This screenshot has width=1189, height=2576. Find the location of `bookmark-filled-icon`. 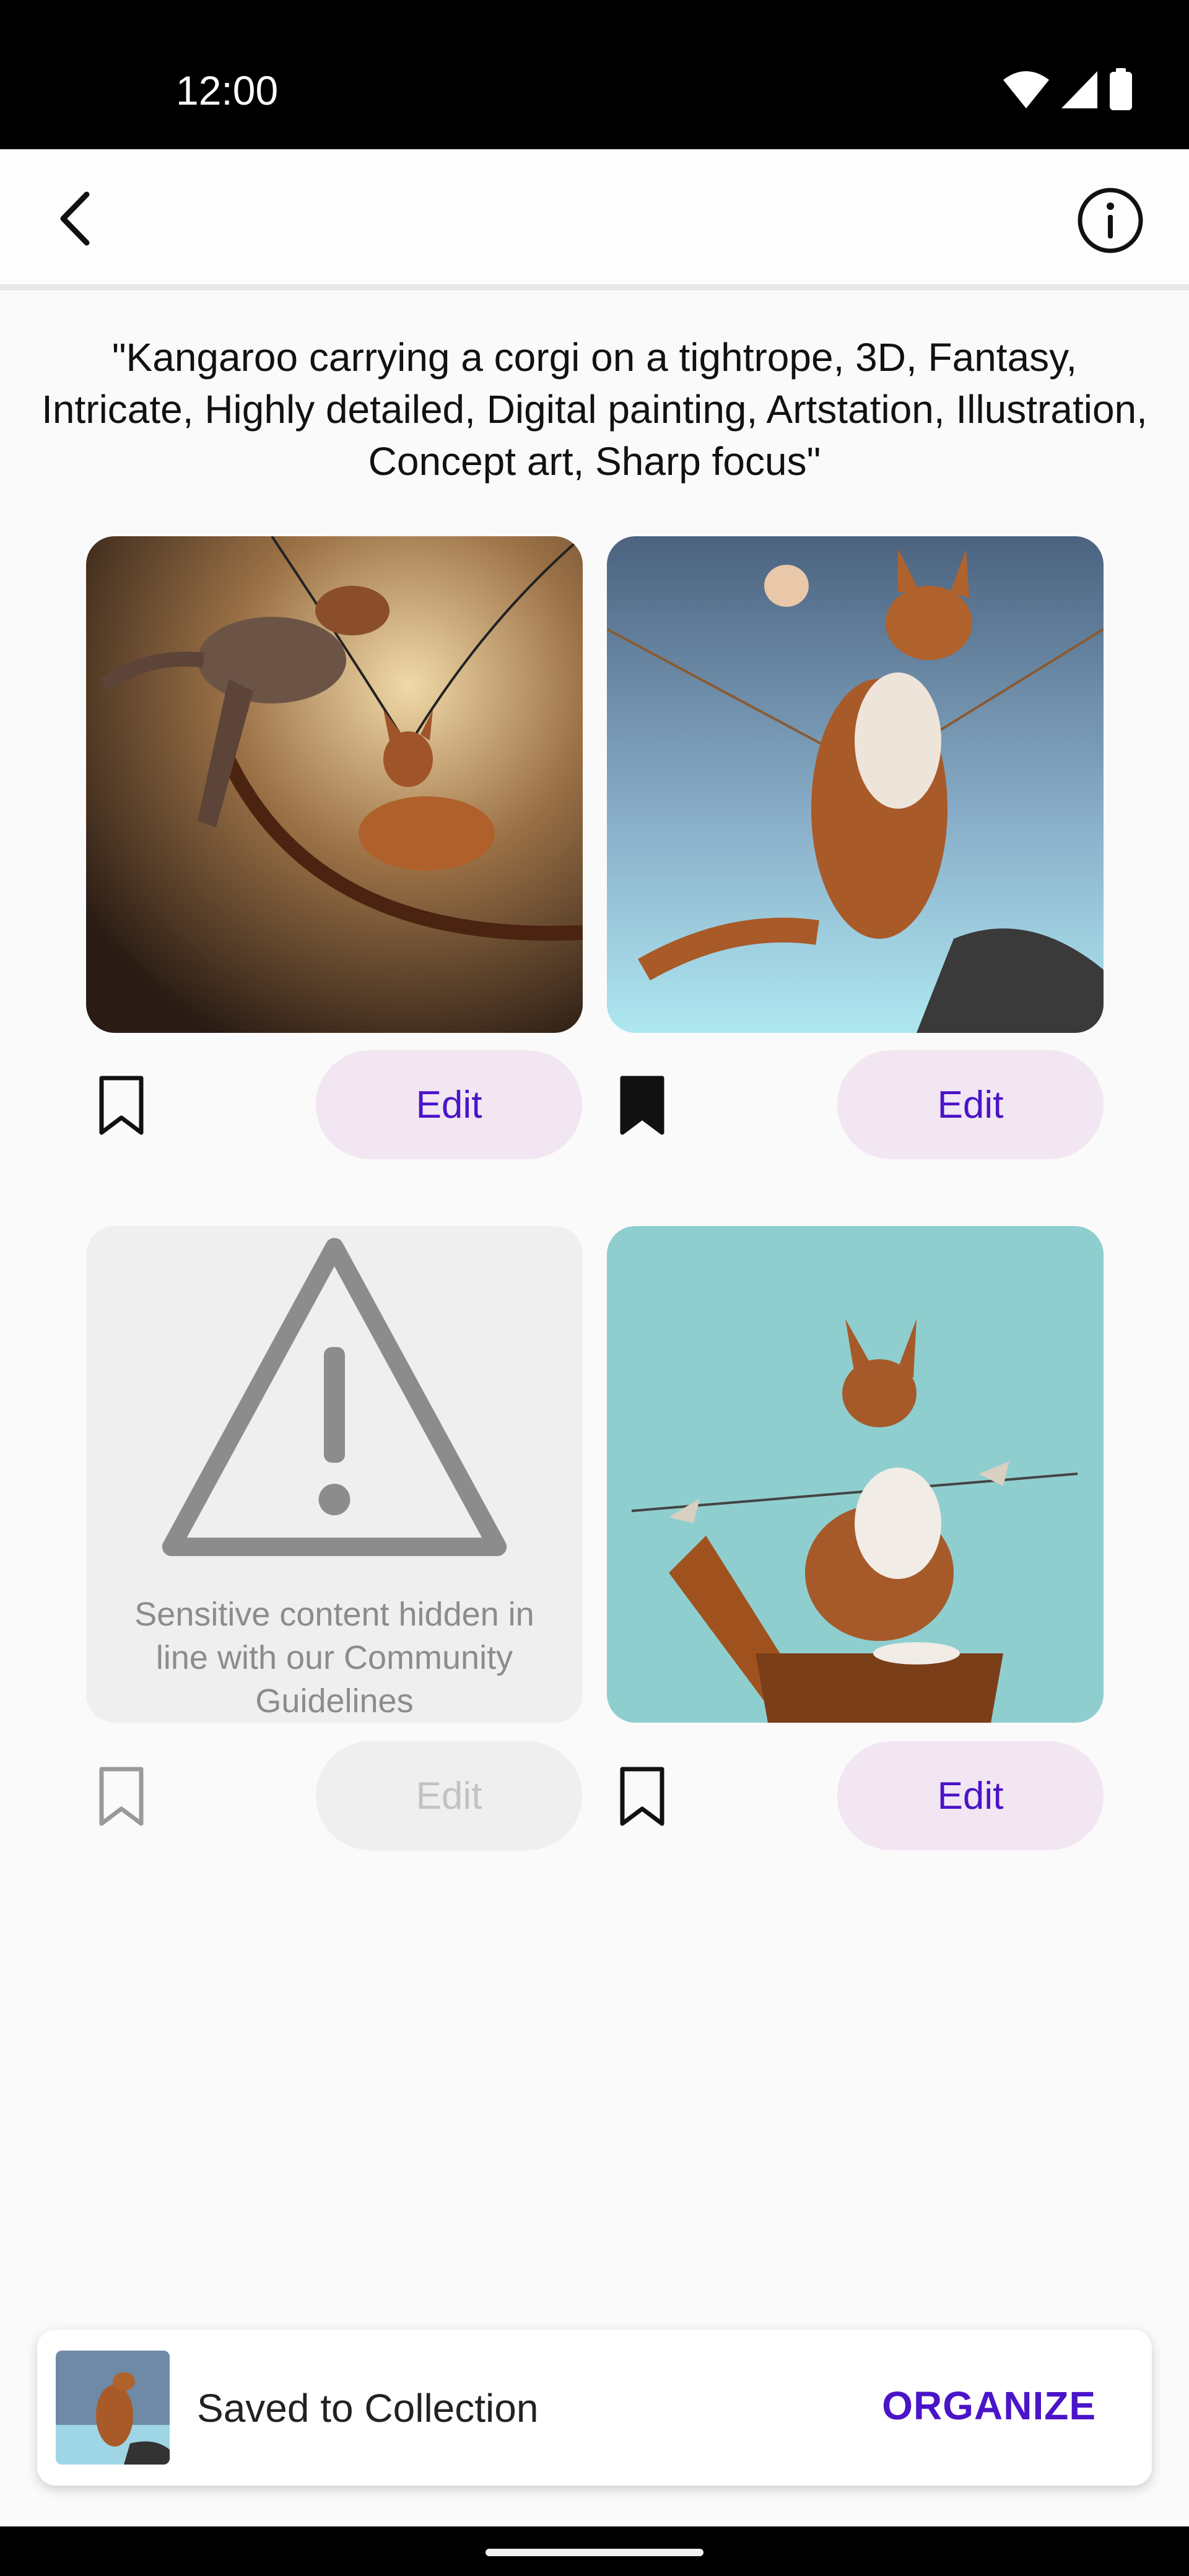

bookmark-filled-icon is located at coordinates (642, 1105).